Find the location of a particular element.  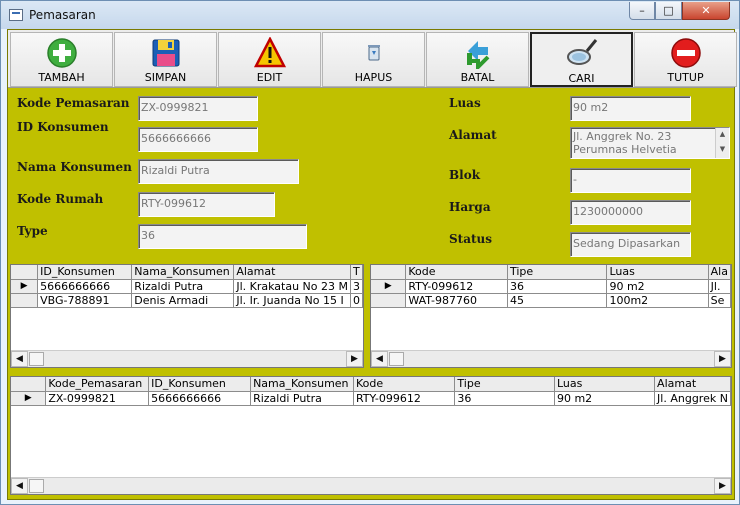

hapus-label: HAPUS is located at coordinates (373, 77).